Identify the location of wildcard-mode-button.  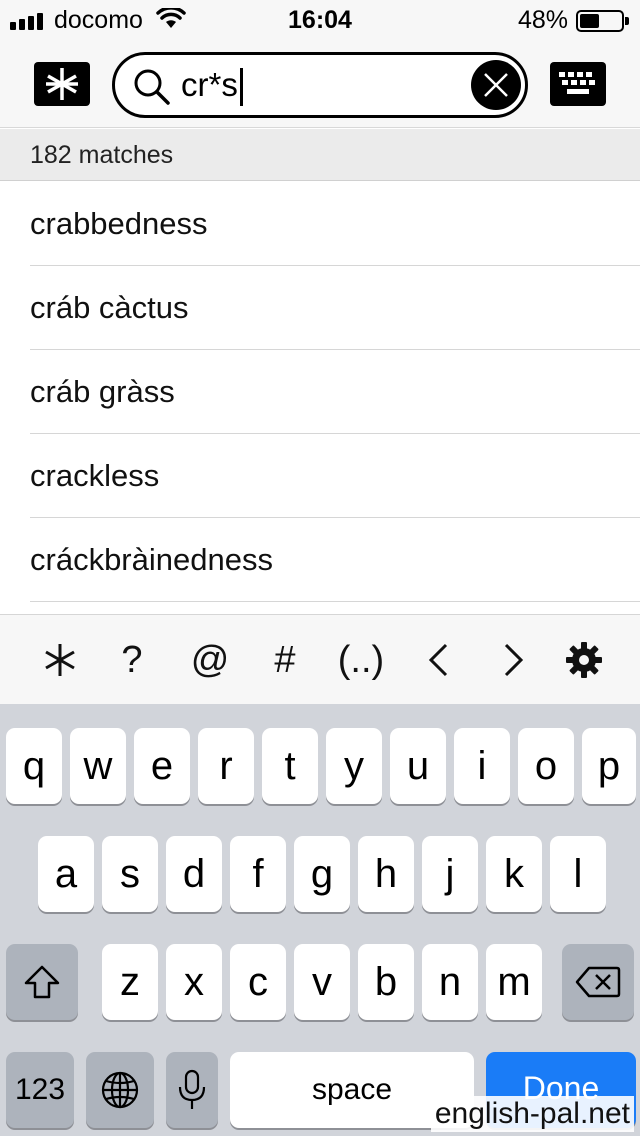
(62, 84).